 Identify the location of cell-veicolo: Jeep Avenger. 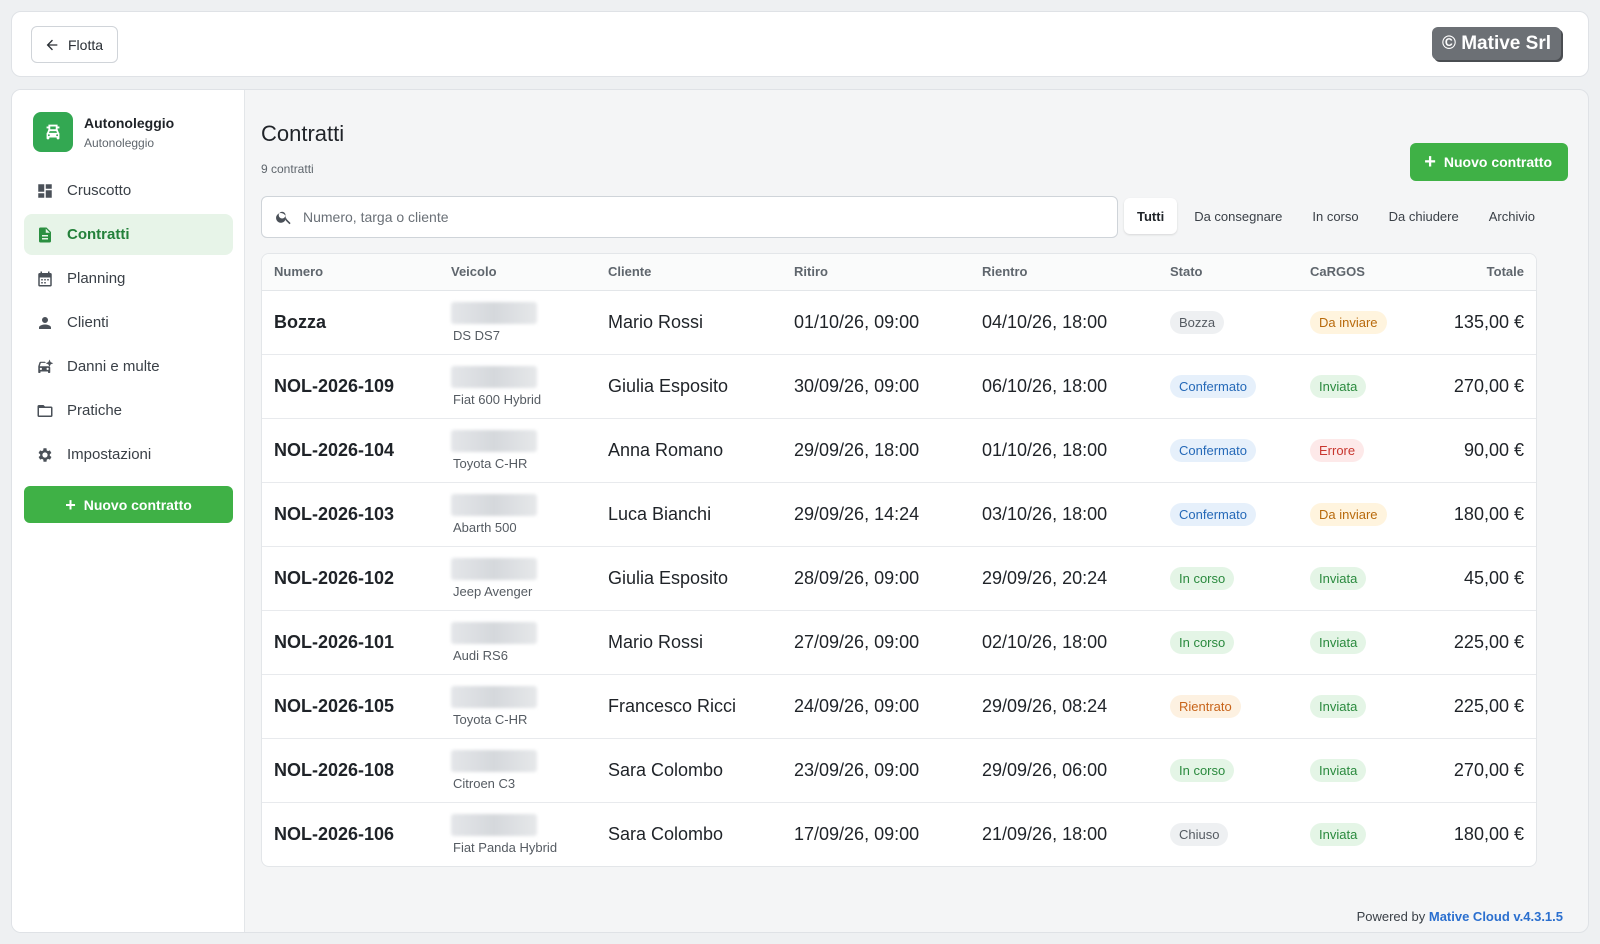
(517, 578).